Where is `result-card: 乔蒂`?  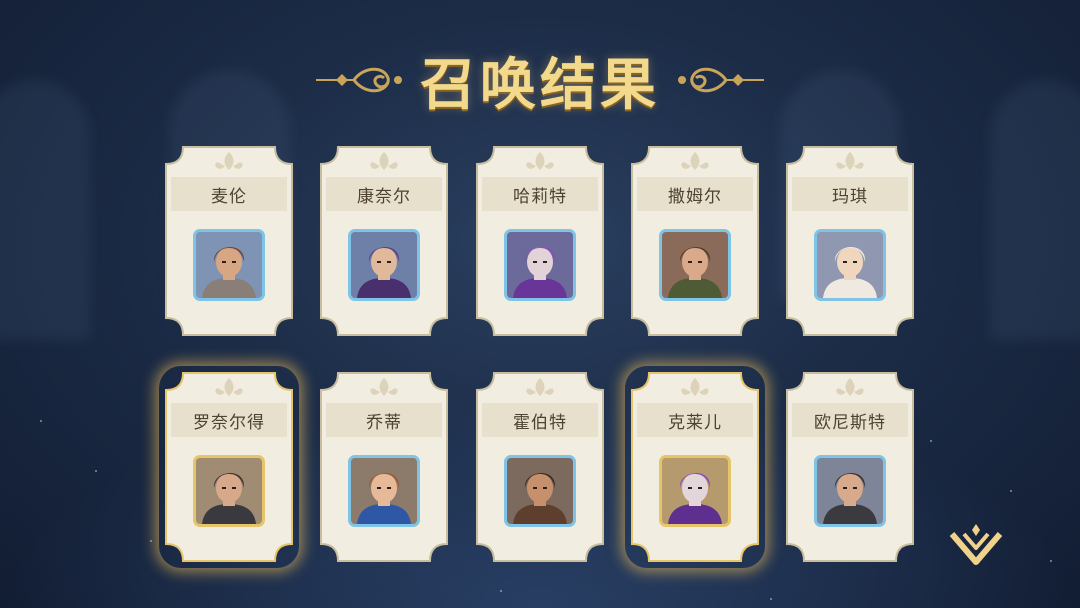
result-card: 乔蒂 is located at coordinates (384, 467).